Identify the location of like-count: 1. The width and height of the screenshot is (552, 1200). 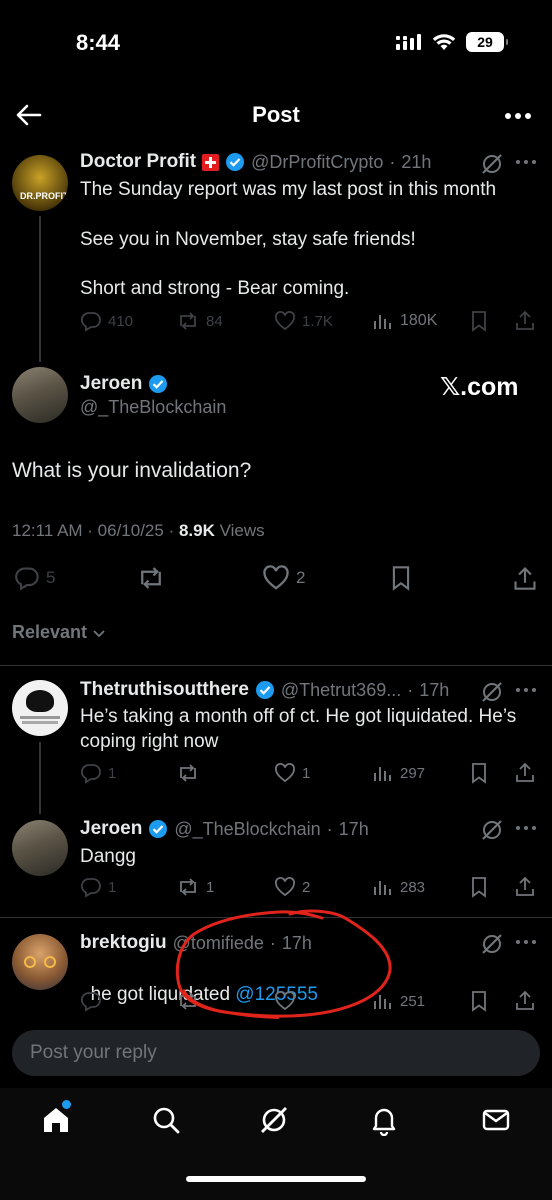
(306, 773).